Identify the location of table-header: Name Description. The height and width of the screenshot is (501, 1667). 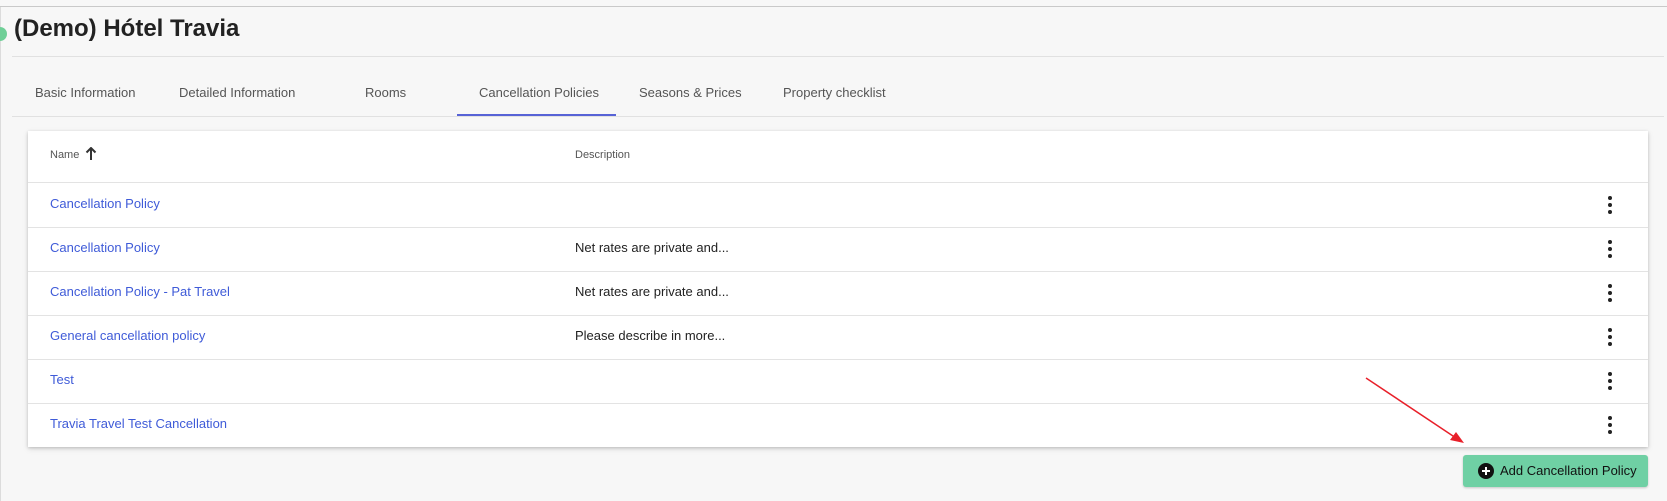
(838, 157).